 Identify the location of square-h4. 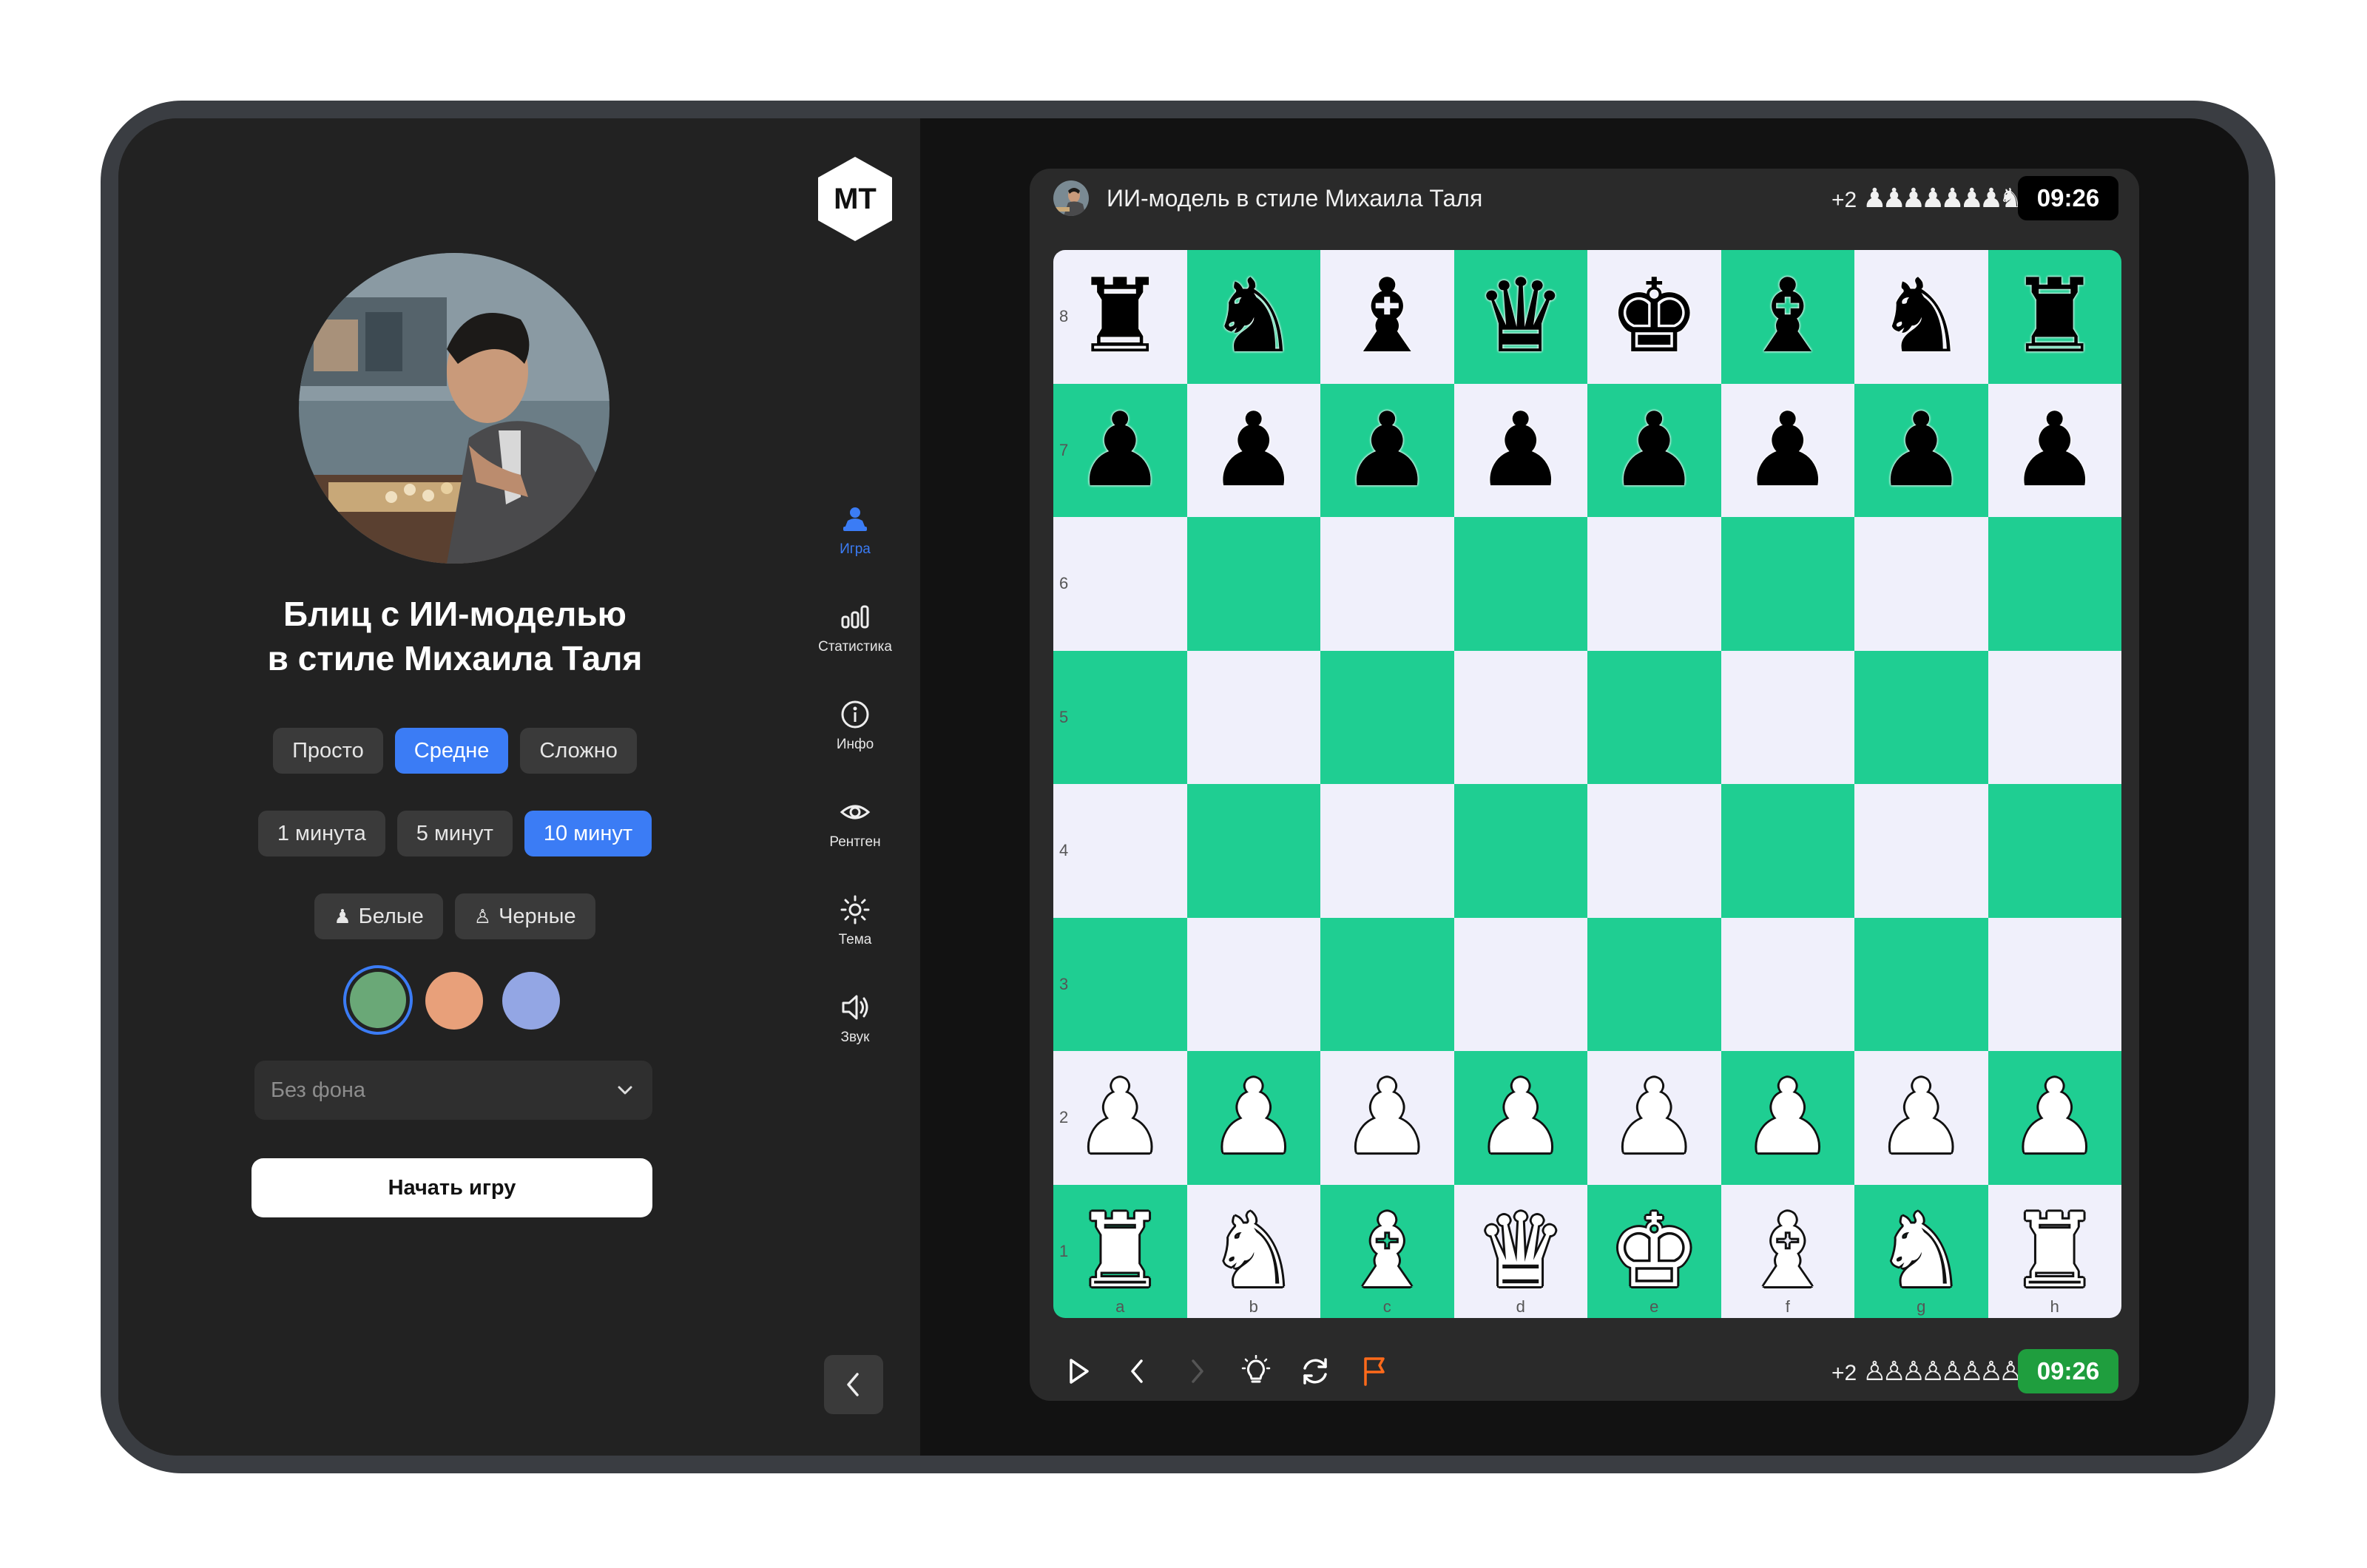
(2054, 851).